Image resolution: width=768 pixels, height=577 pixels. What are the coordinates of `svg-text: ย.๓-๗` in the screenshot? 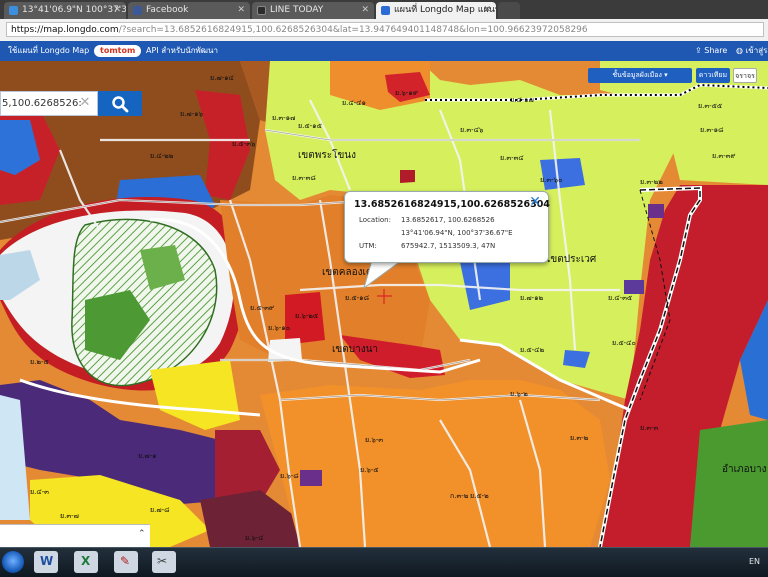 It's located at (69, 516).